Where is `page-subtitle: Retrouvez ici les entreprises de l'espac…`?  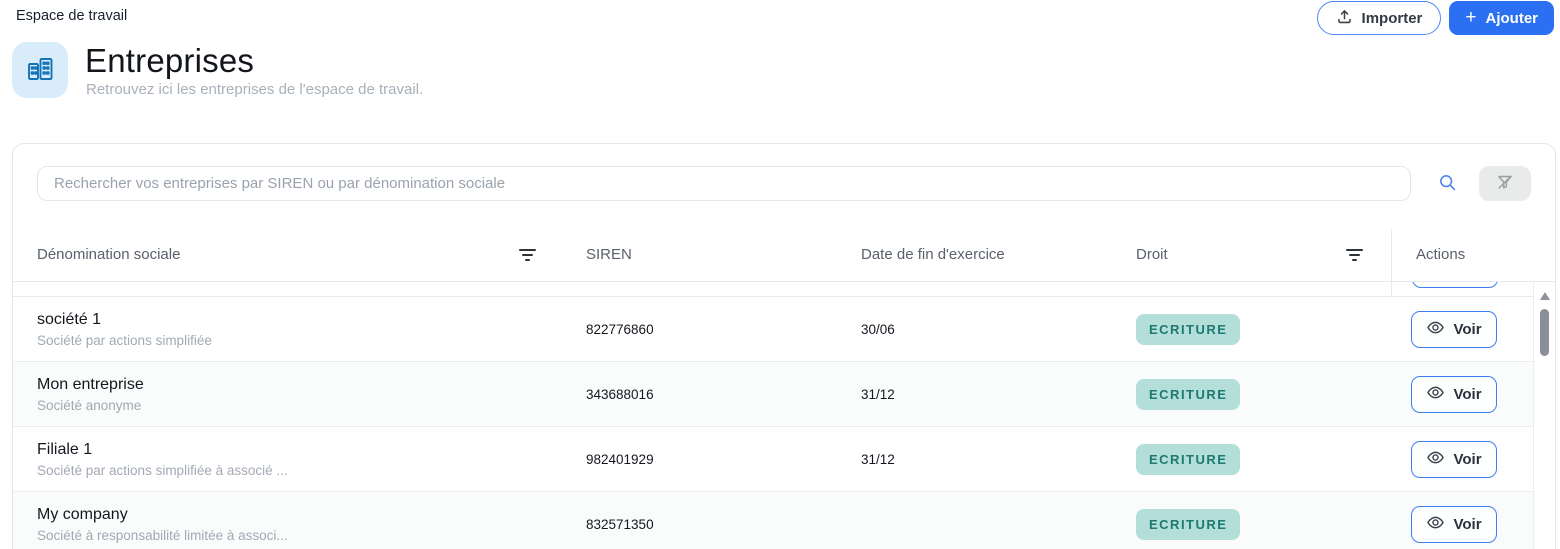
page-subtitle: Retrouvez ici les entreprises de l'espac… is located at coordinates (255, 89).